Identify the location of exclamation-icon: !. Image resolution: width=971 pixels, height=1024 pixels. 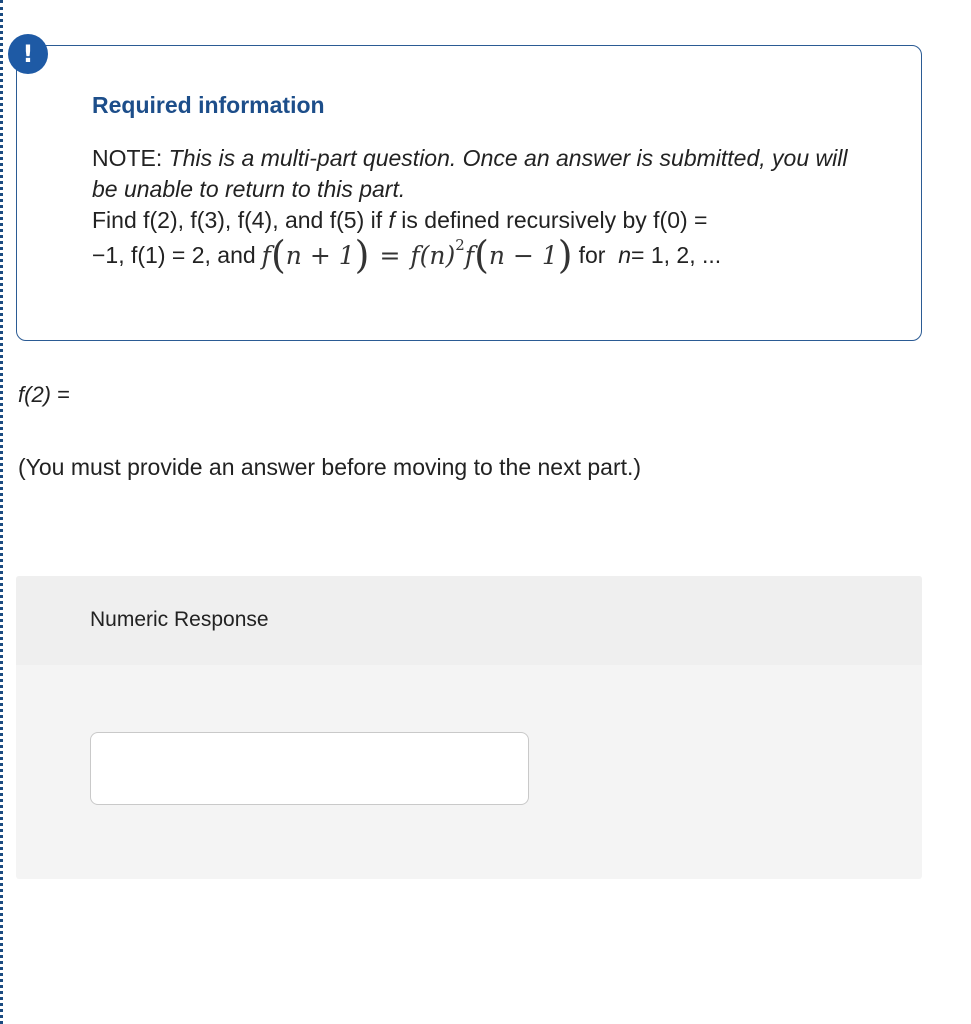
(28, 54).